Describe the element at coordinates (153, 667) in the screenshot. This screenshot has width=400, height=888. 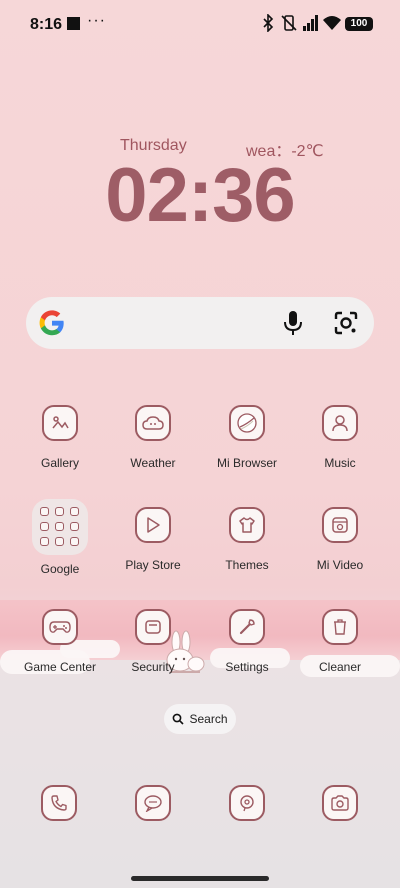
I see `app-label: Security` at that location.